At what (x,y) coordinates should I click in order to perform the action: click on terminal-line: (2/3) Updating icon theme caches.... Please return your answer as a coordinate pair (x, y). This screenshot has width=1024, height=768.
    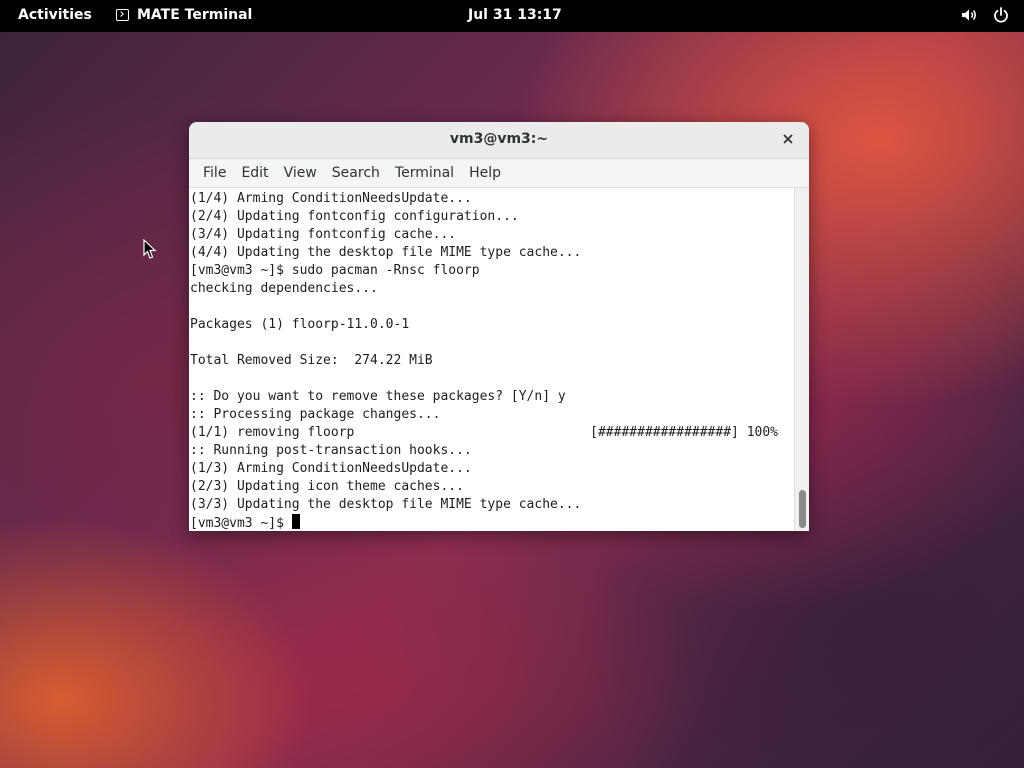
    Looking at the image, I should click on (327, 486).